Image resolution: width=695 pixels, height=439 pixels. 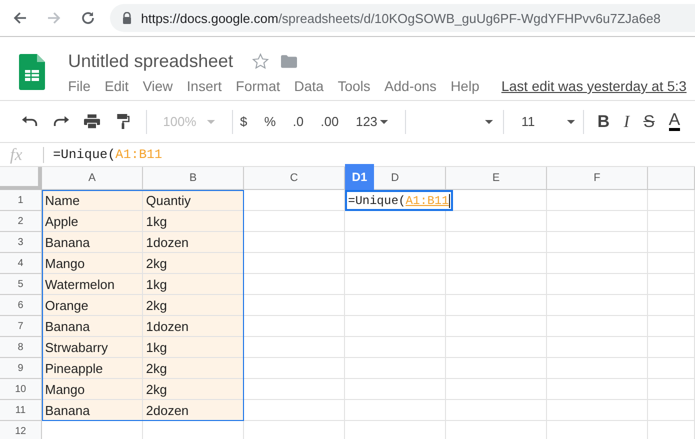 I want to click on print-icon, so click(x=92, y=121).